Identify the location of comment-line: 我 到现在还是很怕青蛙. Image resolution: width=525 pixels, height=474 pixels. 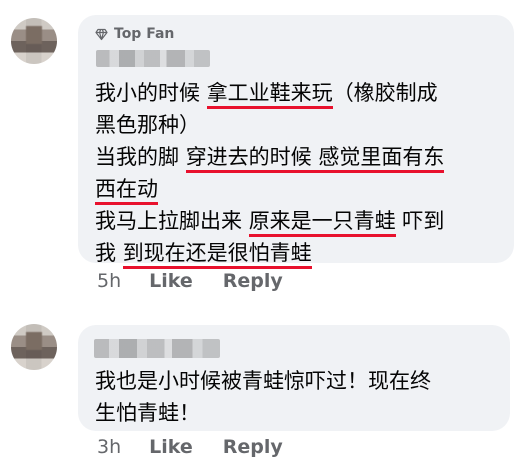
(269, 253).